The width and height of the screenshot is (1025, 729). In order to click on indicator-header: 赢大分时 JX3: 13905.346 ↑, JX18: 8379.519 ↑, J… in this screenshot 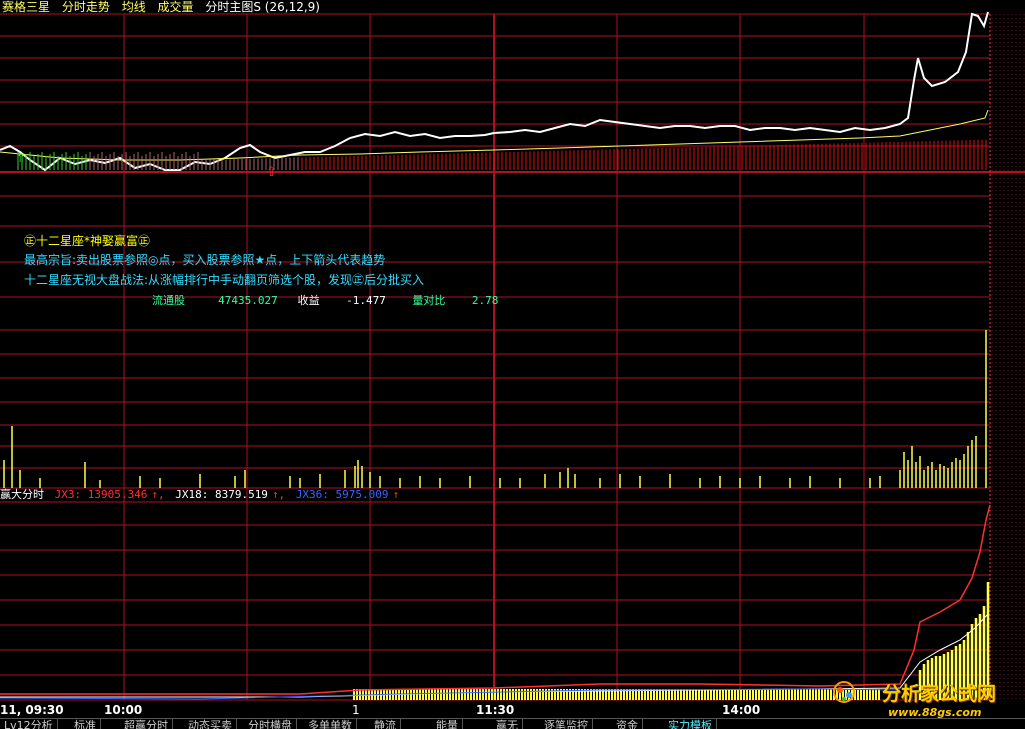, I will do `click(201, 495)`.